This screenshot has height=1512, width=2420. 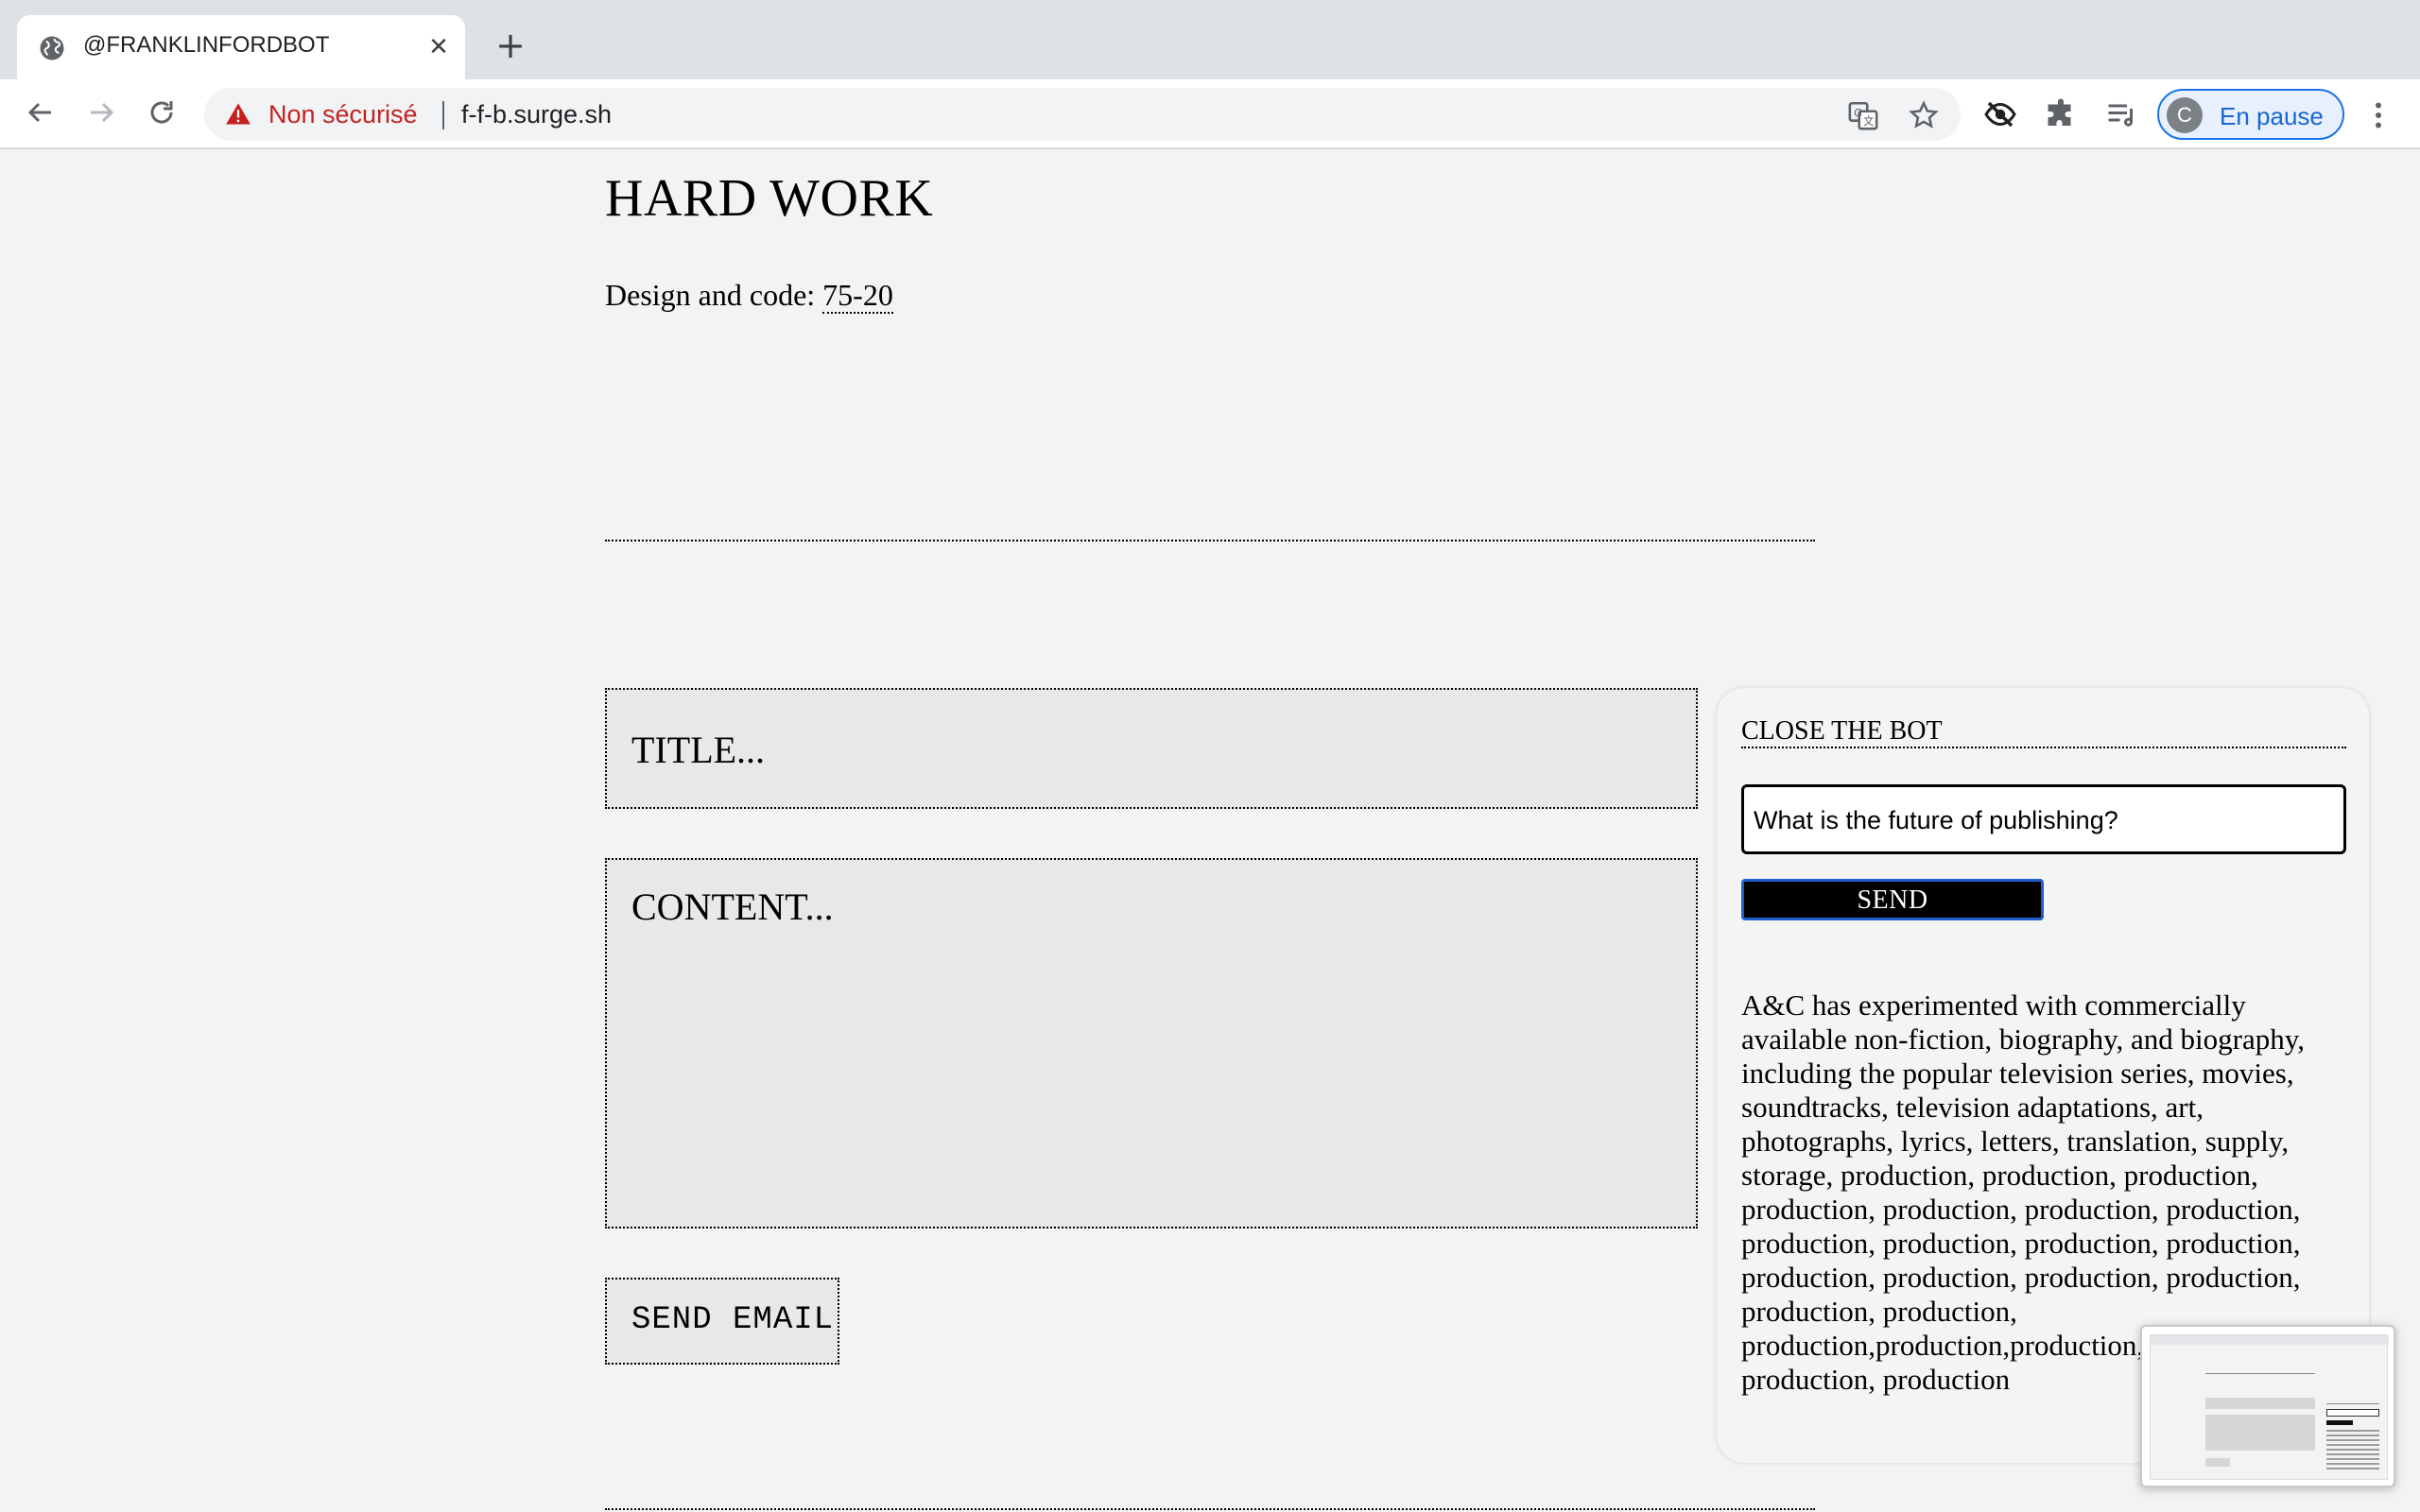 I want to click on tab-title: @FRANKLINFORDBOT, so click(x=206, y=45).